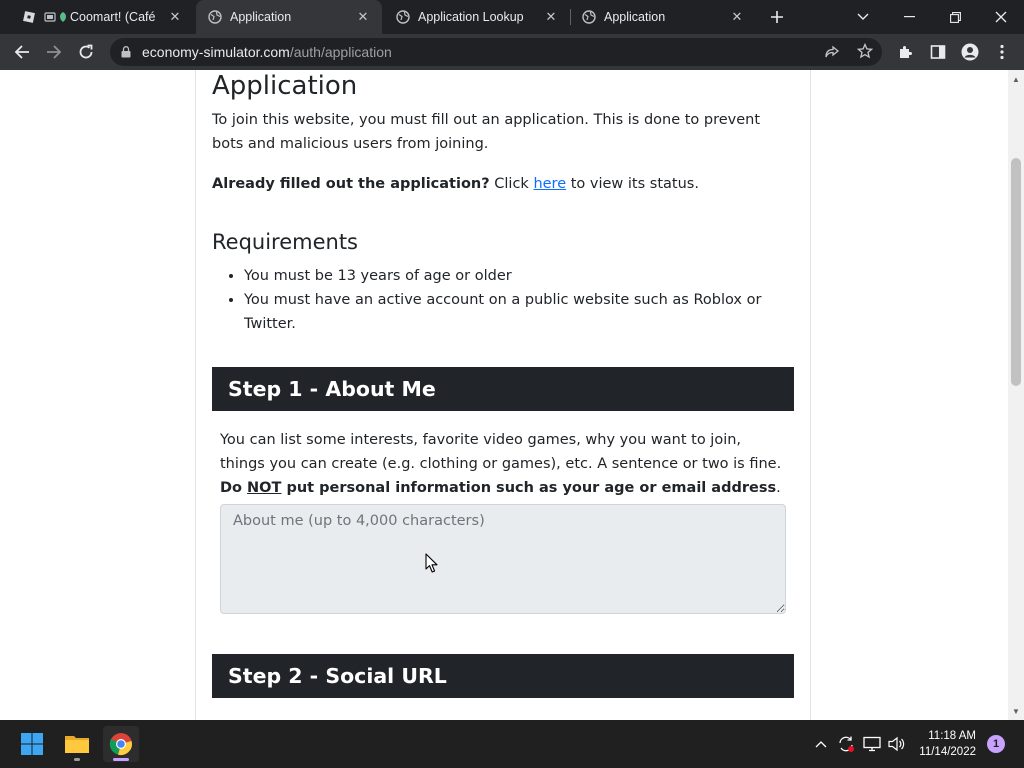 The height and width of the screenshot is (768, 1024). I want to click on step1-warning-pre: Do, so click(234, 488).